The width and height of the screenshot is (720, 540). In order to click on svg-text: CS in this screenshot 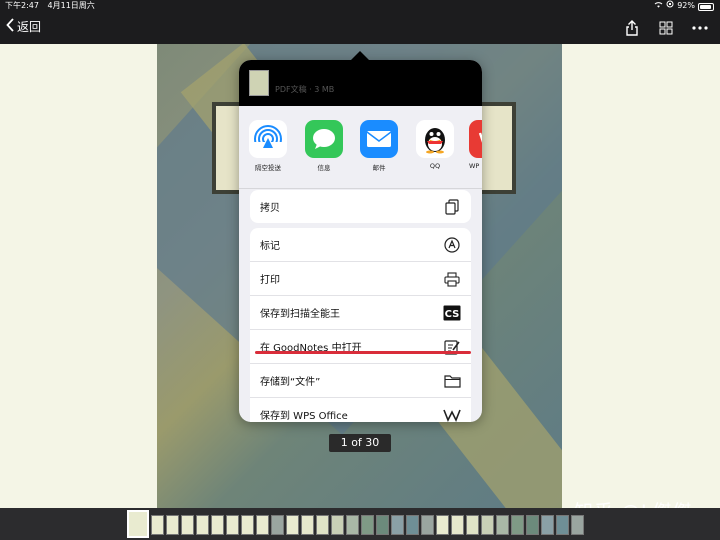, I will do `click(452, 314)`.